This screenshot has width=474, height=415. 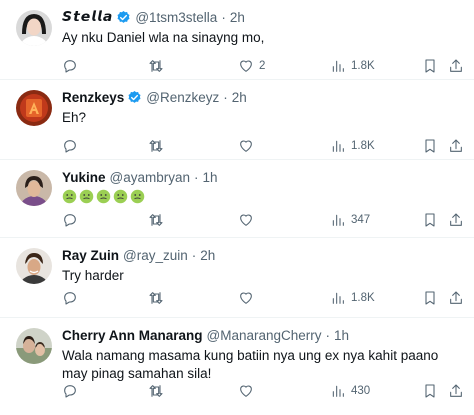 What do you see at coordinates (132, 335) in the screenshot?
I see `display-name: Cherry Ann Manarang` at bounding box center [132, 335].